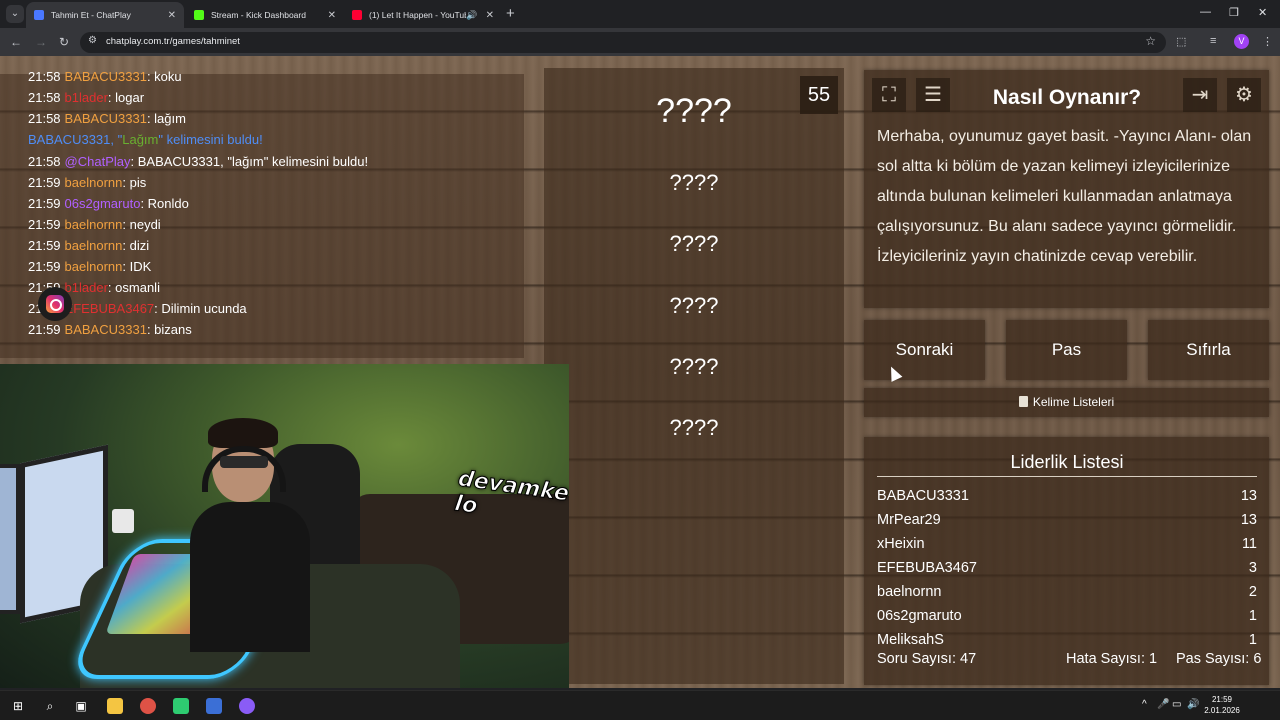 The height and width of the screenshot is (720, 1280). I want to click on leaderboard-row: xHeixin 11, so click(1067, 544).